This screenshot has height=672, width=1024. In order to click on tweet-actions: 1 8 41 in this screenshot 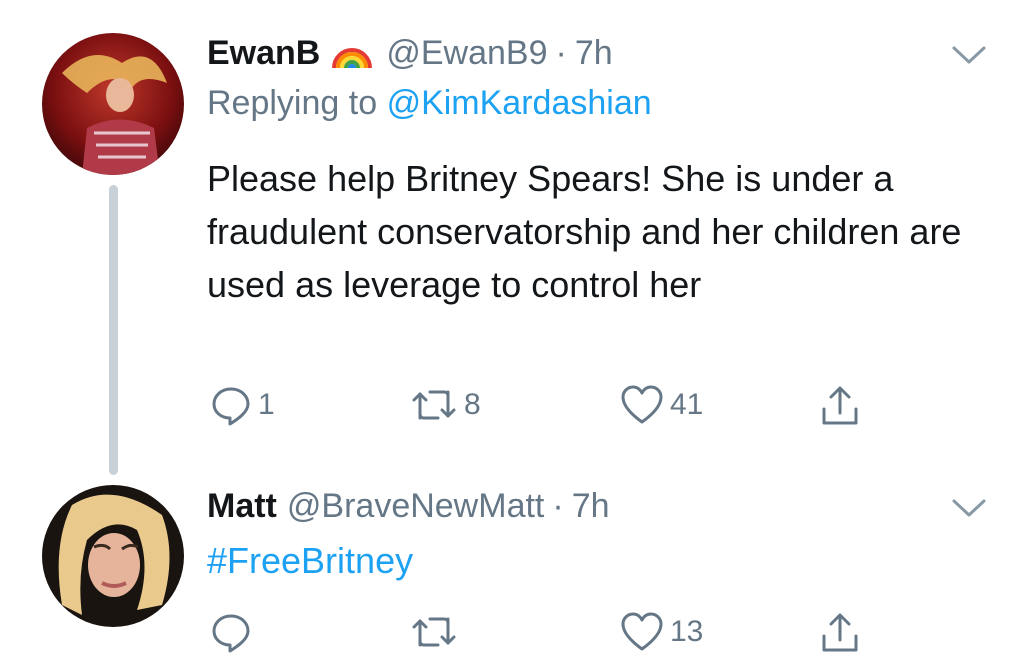, I will do `click(512, 405)`.